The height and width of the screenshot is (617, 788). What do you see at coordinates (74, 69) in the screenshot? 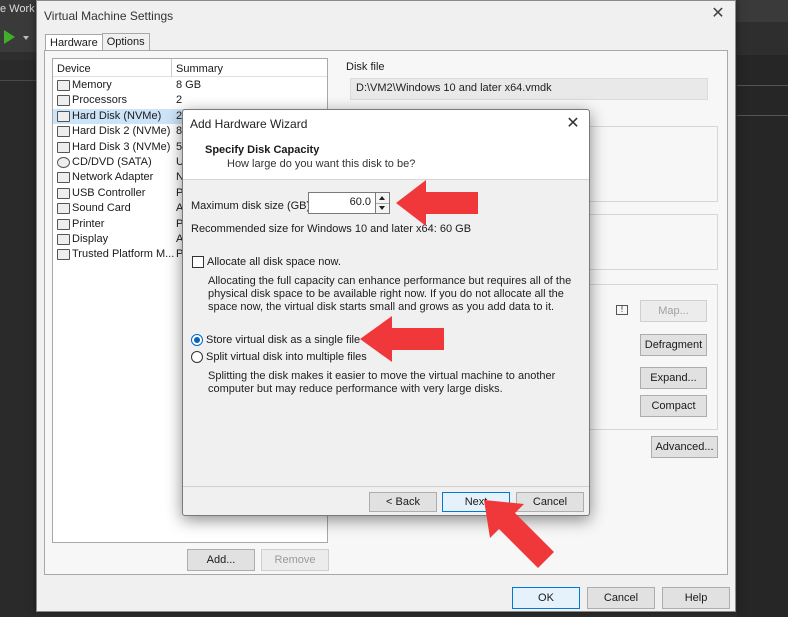
I see `device-column-header: Device` at bounding box center [74, 69].